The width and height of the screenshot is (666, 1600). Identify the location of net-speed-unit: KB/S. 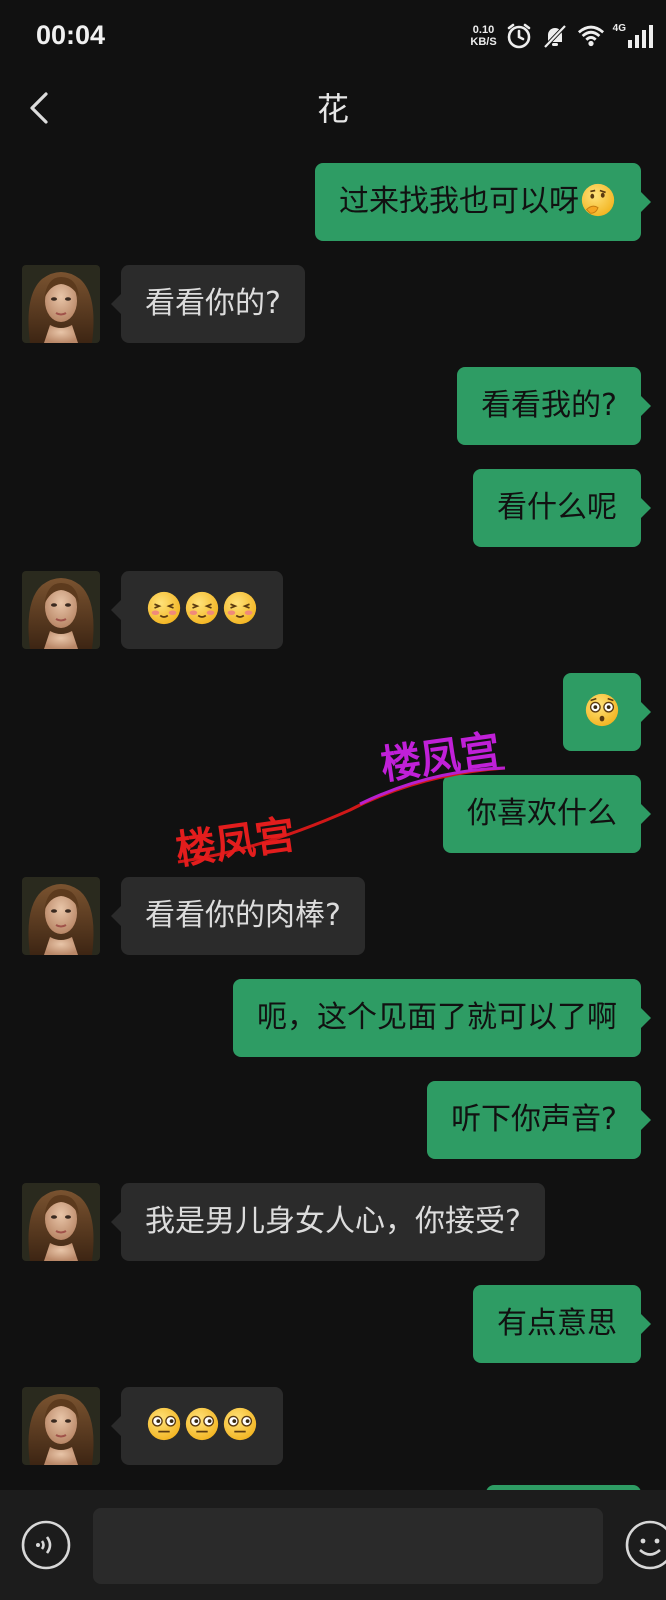
(483, 42).